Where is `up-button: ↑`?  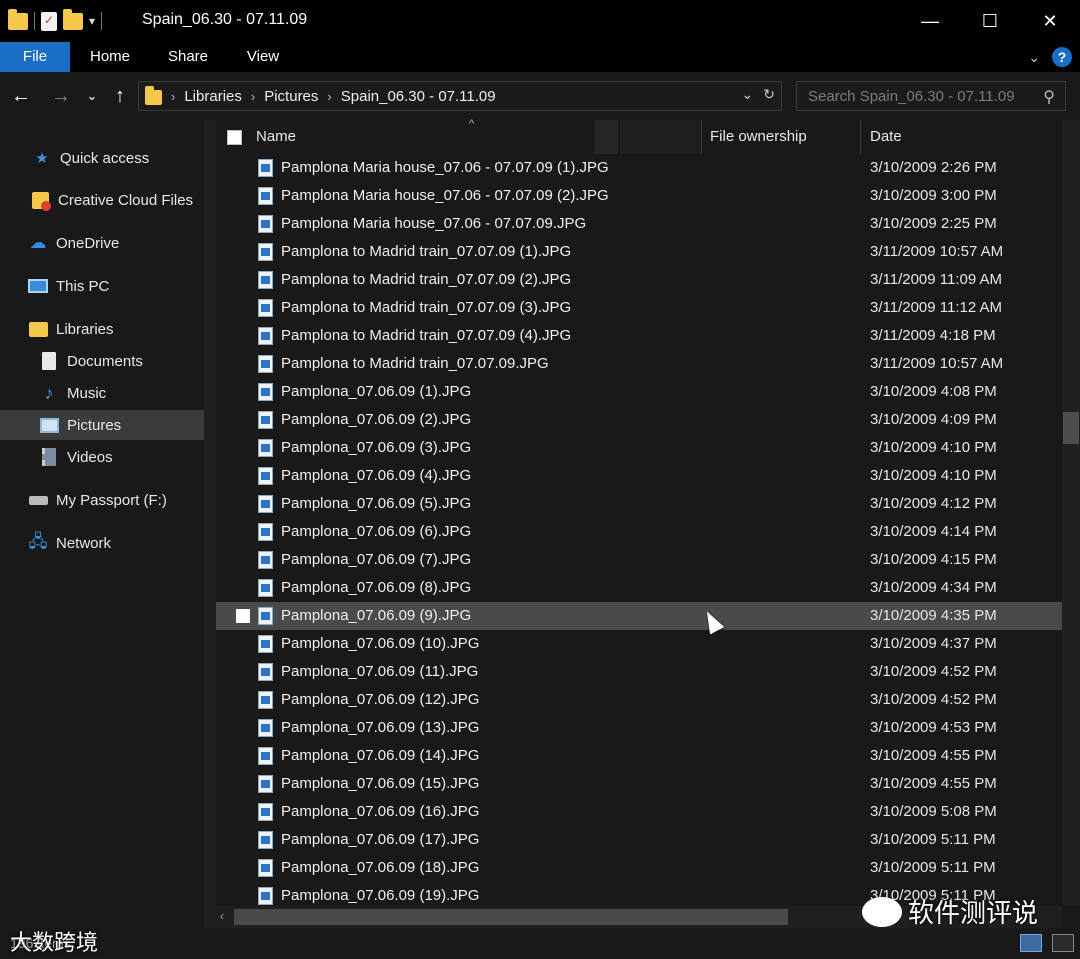
up-button: ↑ is located at coordinates (120, 96).